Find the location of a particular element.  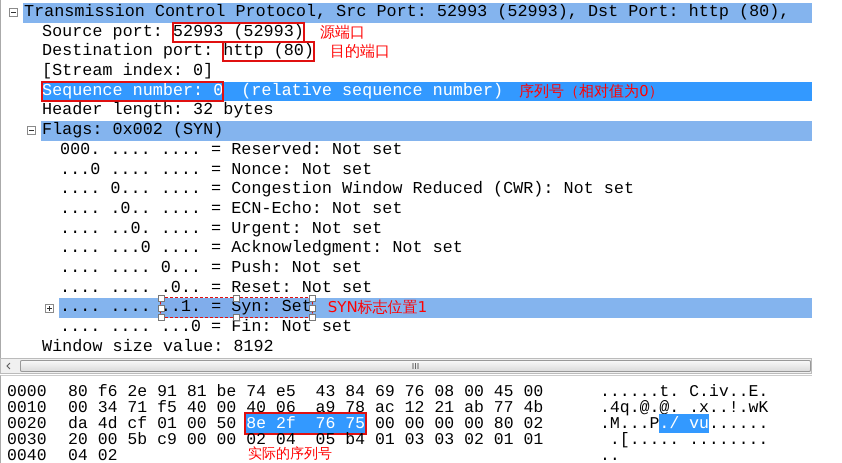

tree-row-text: .... .0.. .... = ECN-Echo: Not set is located at coordinates (231, 210).